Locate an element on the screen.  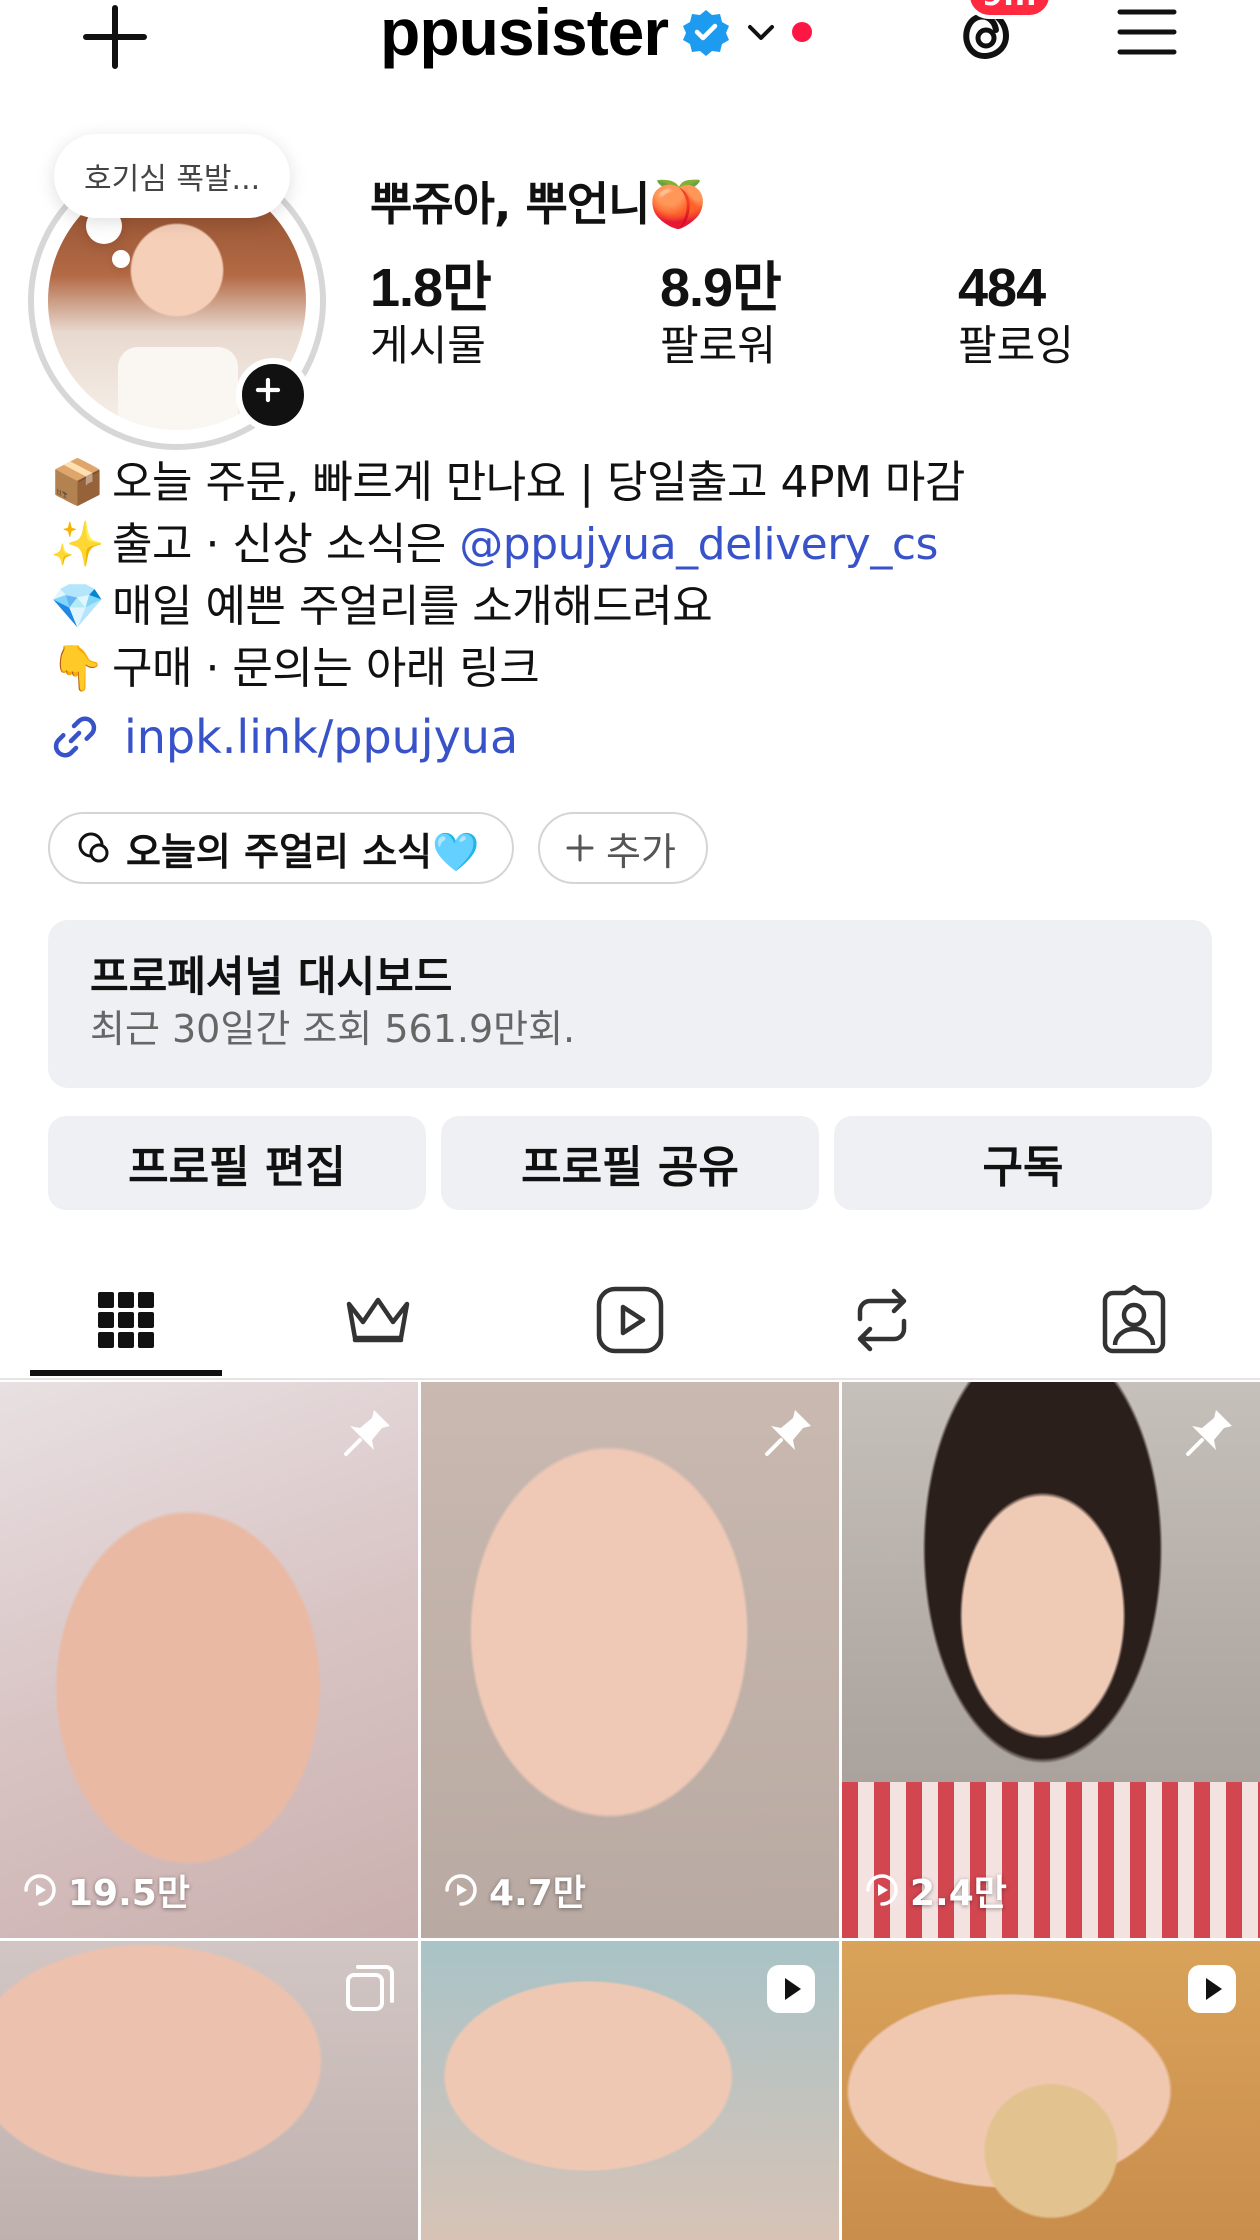
tab-grid is located at coordinates (126, 1320).